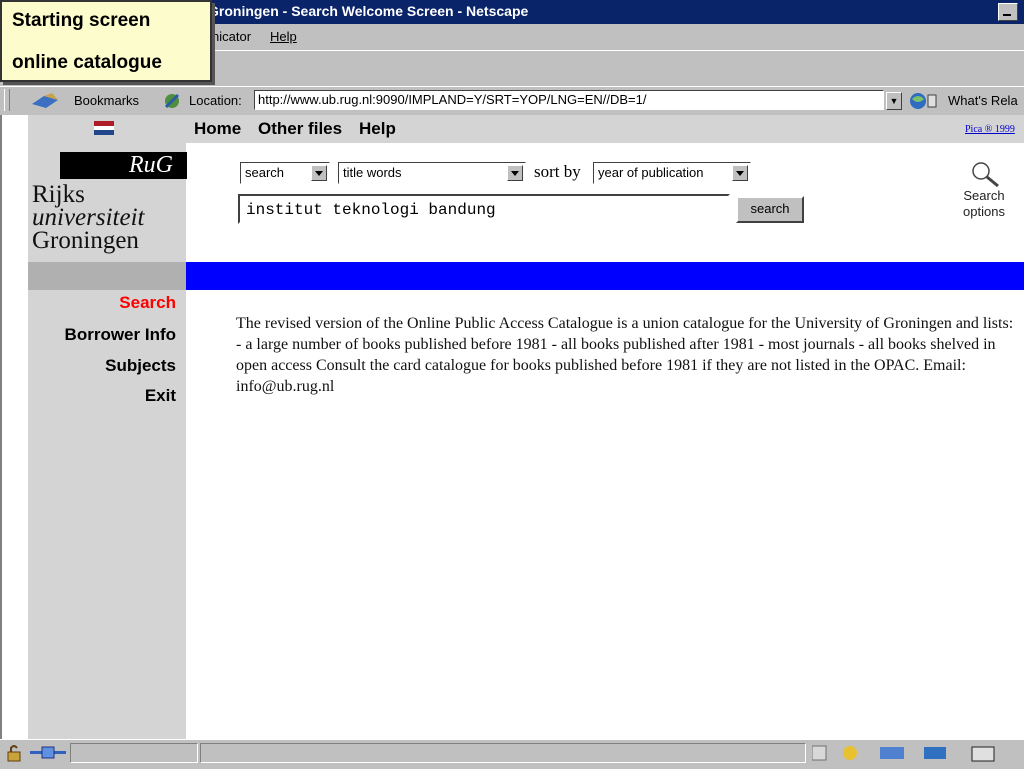 This screenshot has width=1024, height=769. Describe the element at coordinates (922, 101) in the screenshot. I see `whats-related-icon` at that location.